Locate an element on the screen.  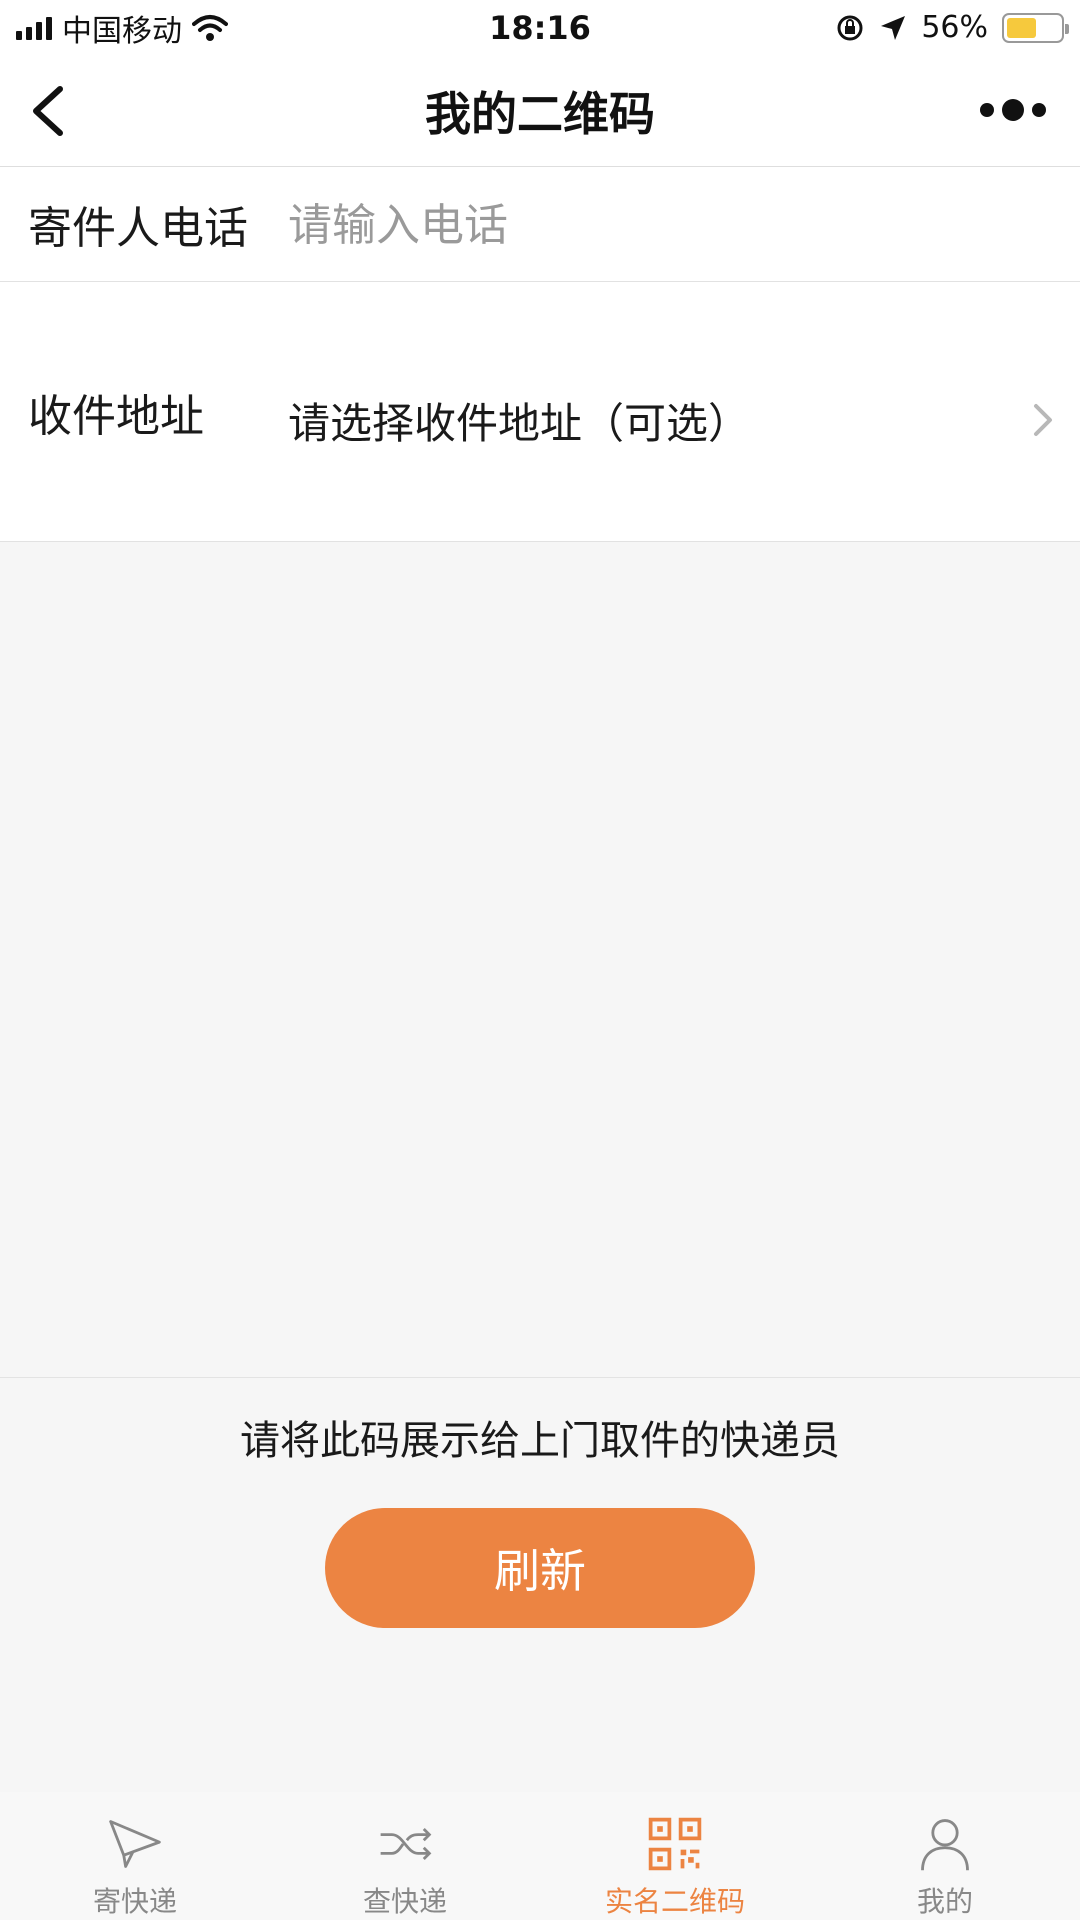
battery-fill is located at coordinates (1022, 27).